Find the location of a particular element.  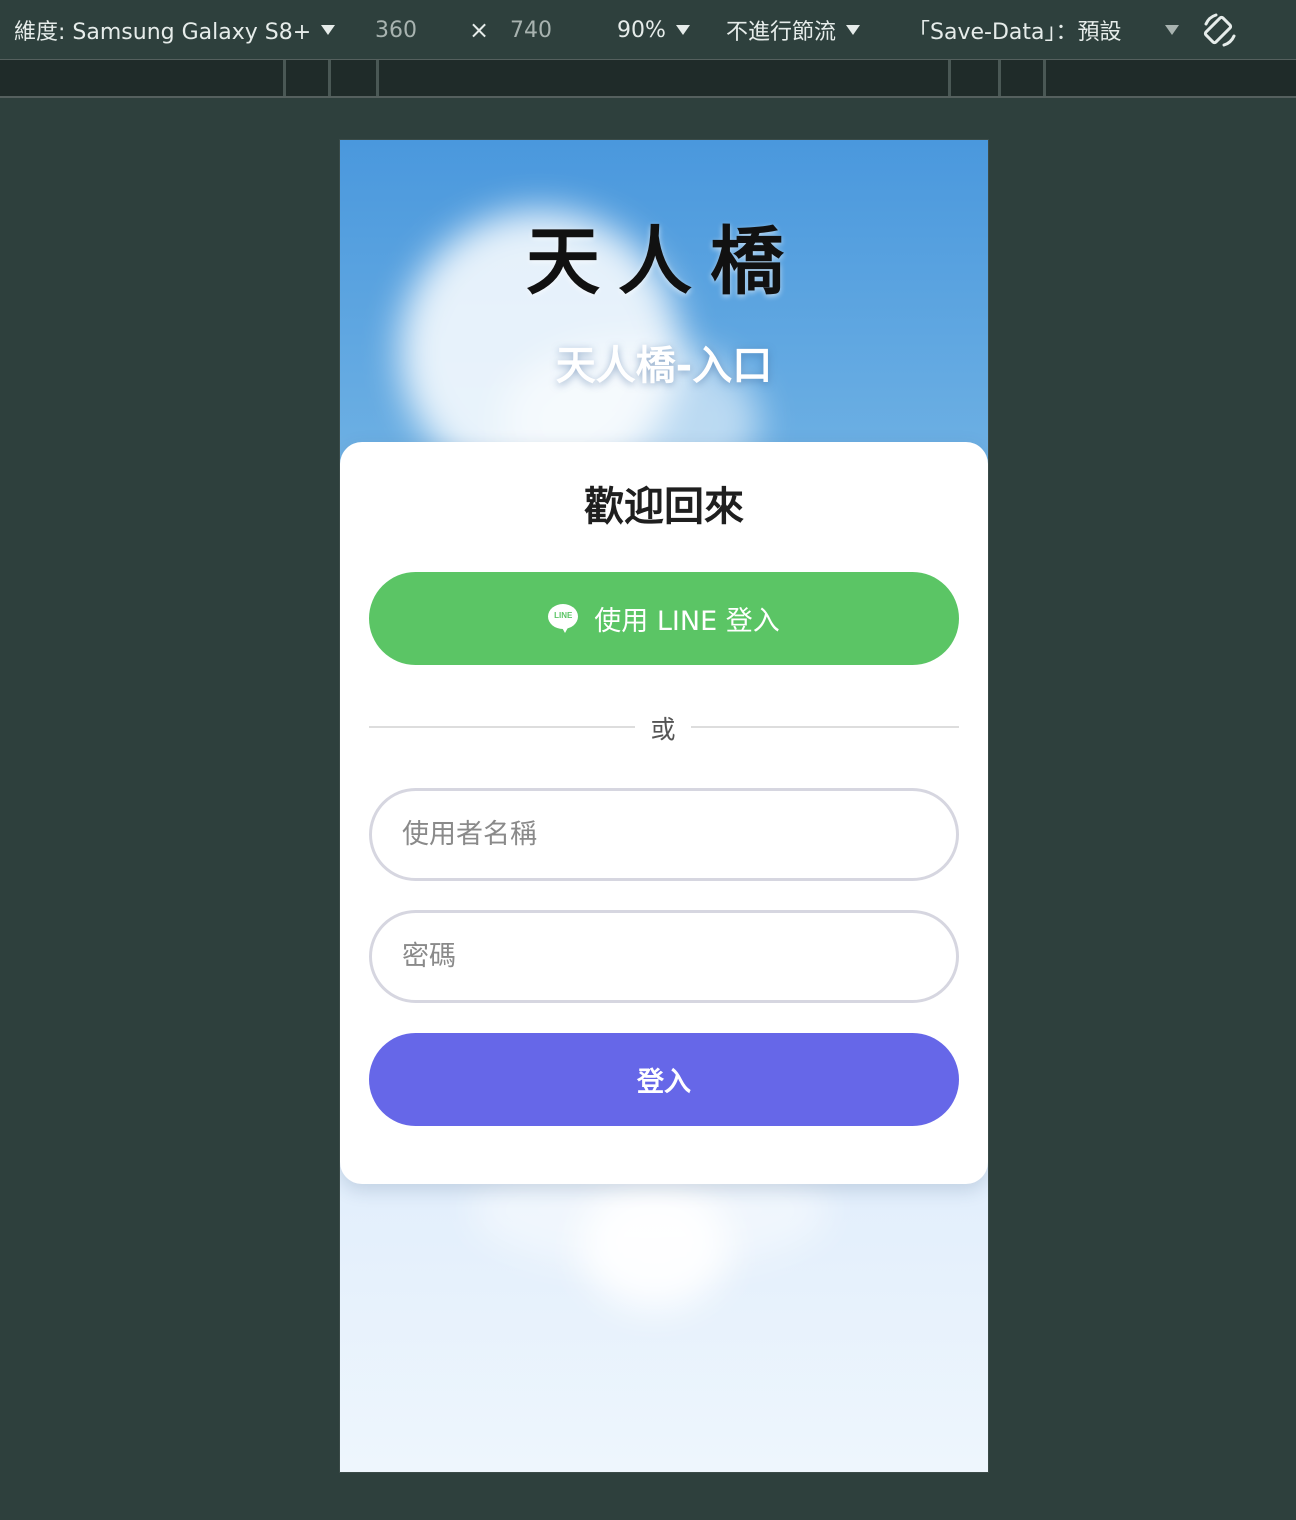

save-data-caret is located at coordinates (1172, 30).